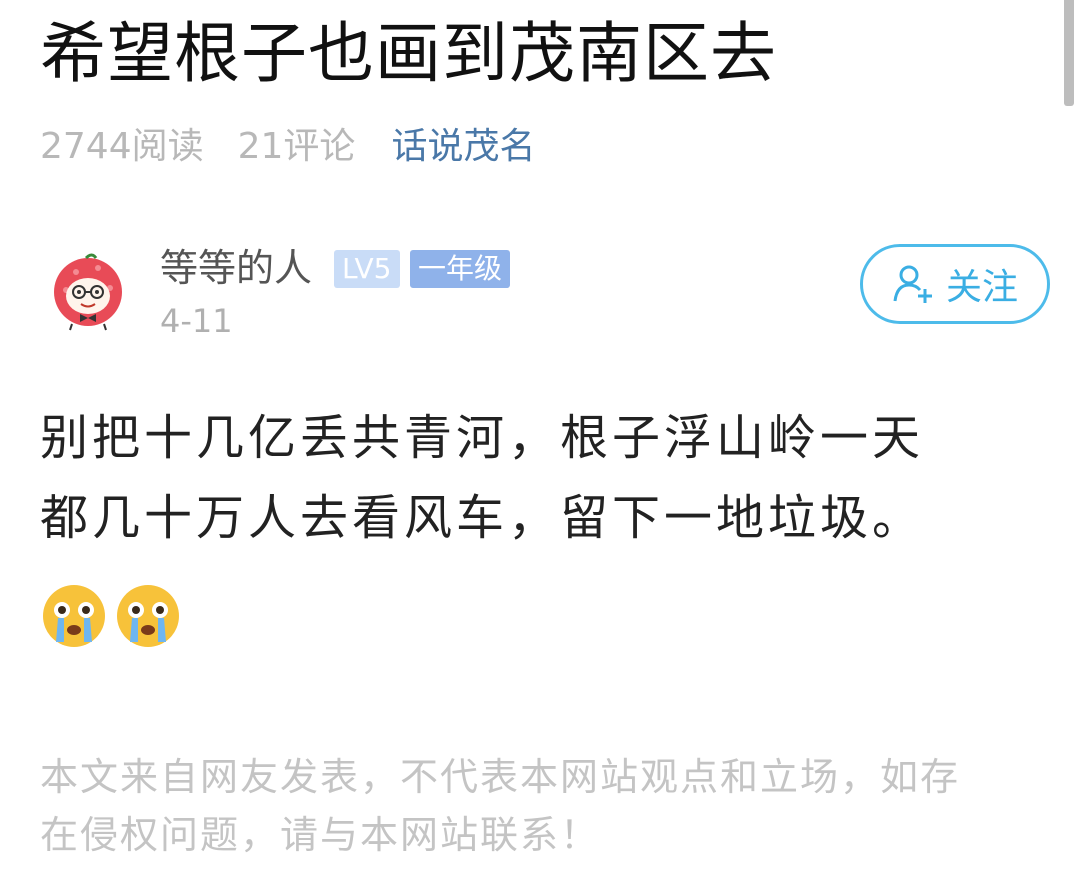  I want to click on scrollbar, so click(1069, 53).